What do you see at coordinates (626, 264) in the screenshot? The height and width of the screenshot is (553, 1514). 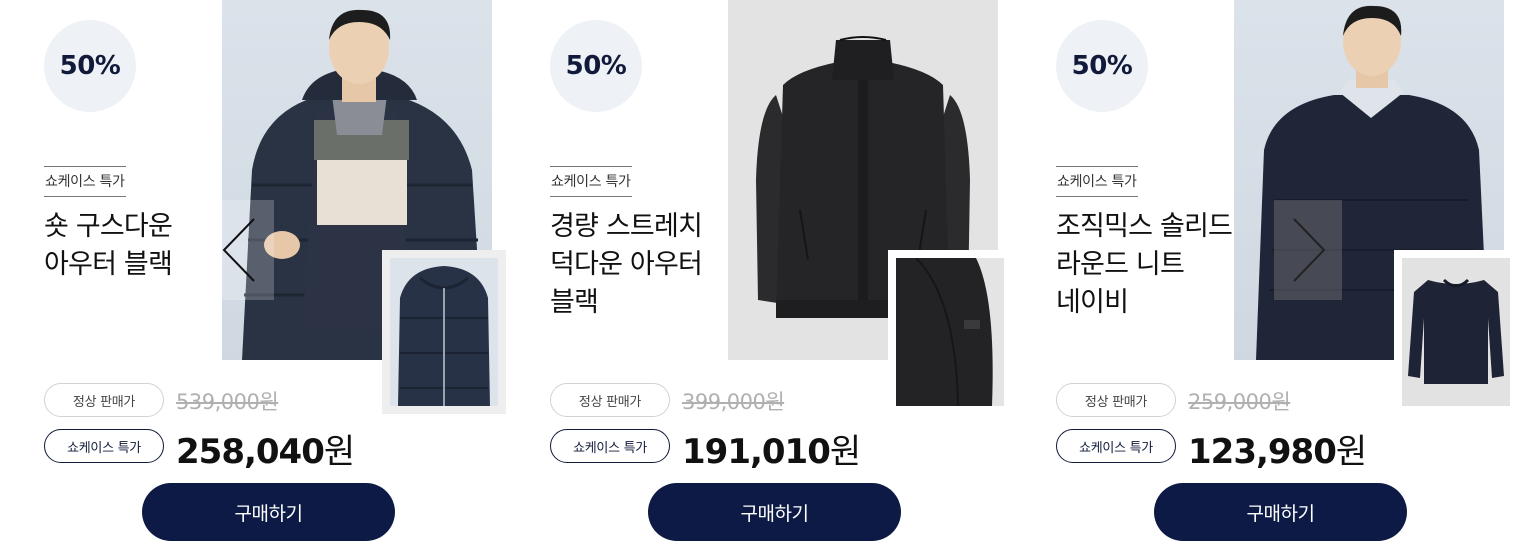 I see `product-title-line: 덕다운 아우터` at bounding box center [626, 264].